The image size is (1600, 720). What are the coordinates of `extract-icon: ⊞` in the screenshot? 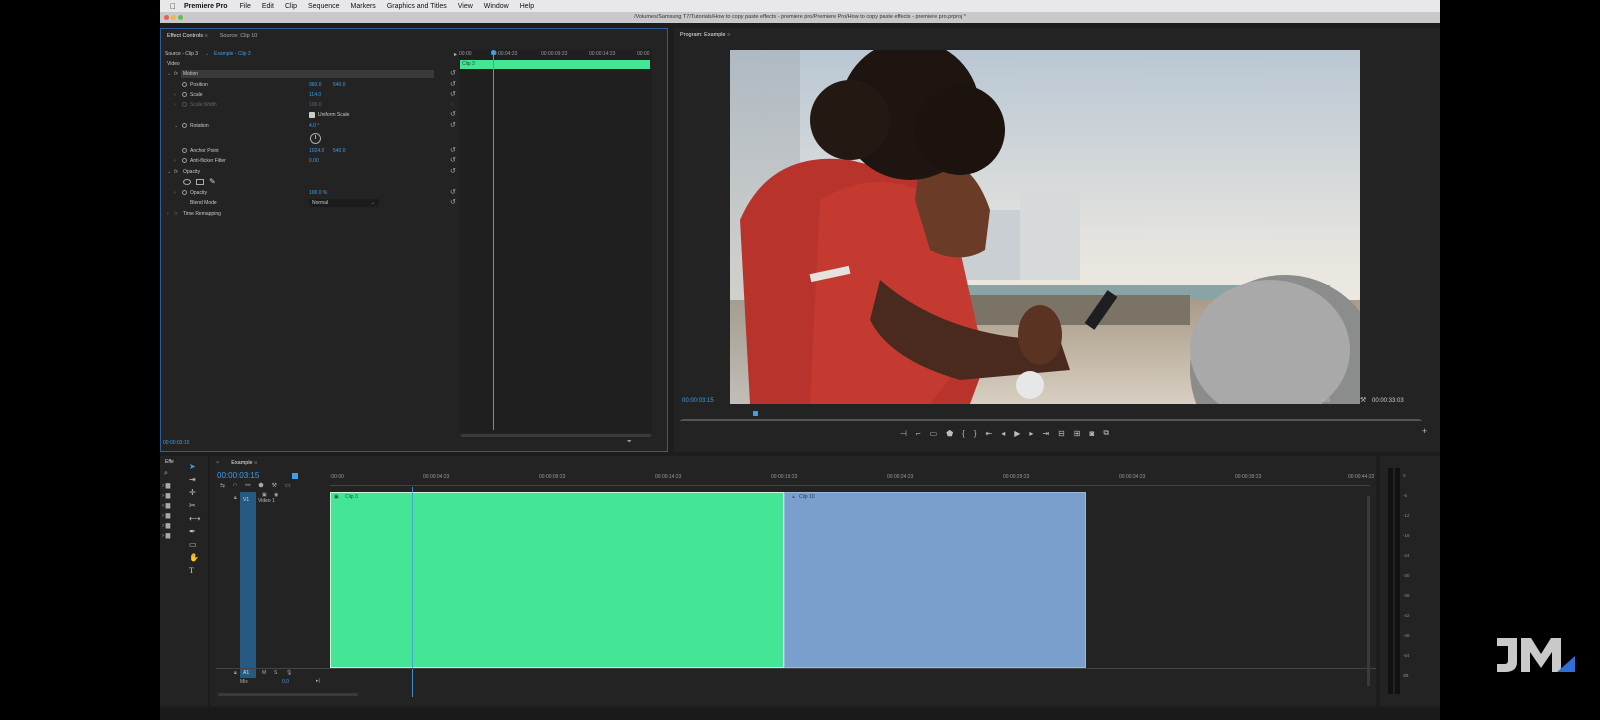 It's located at (1077, 433).